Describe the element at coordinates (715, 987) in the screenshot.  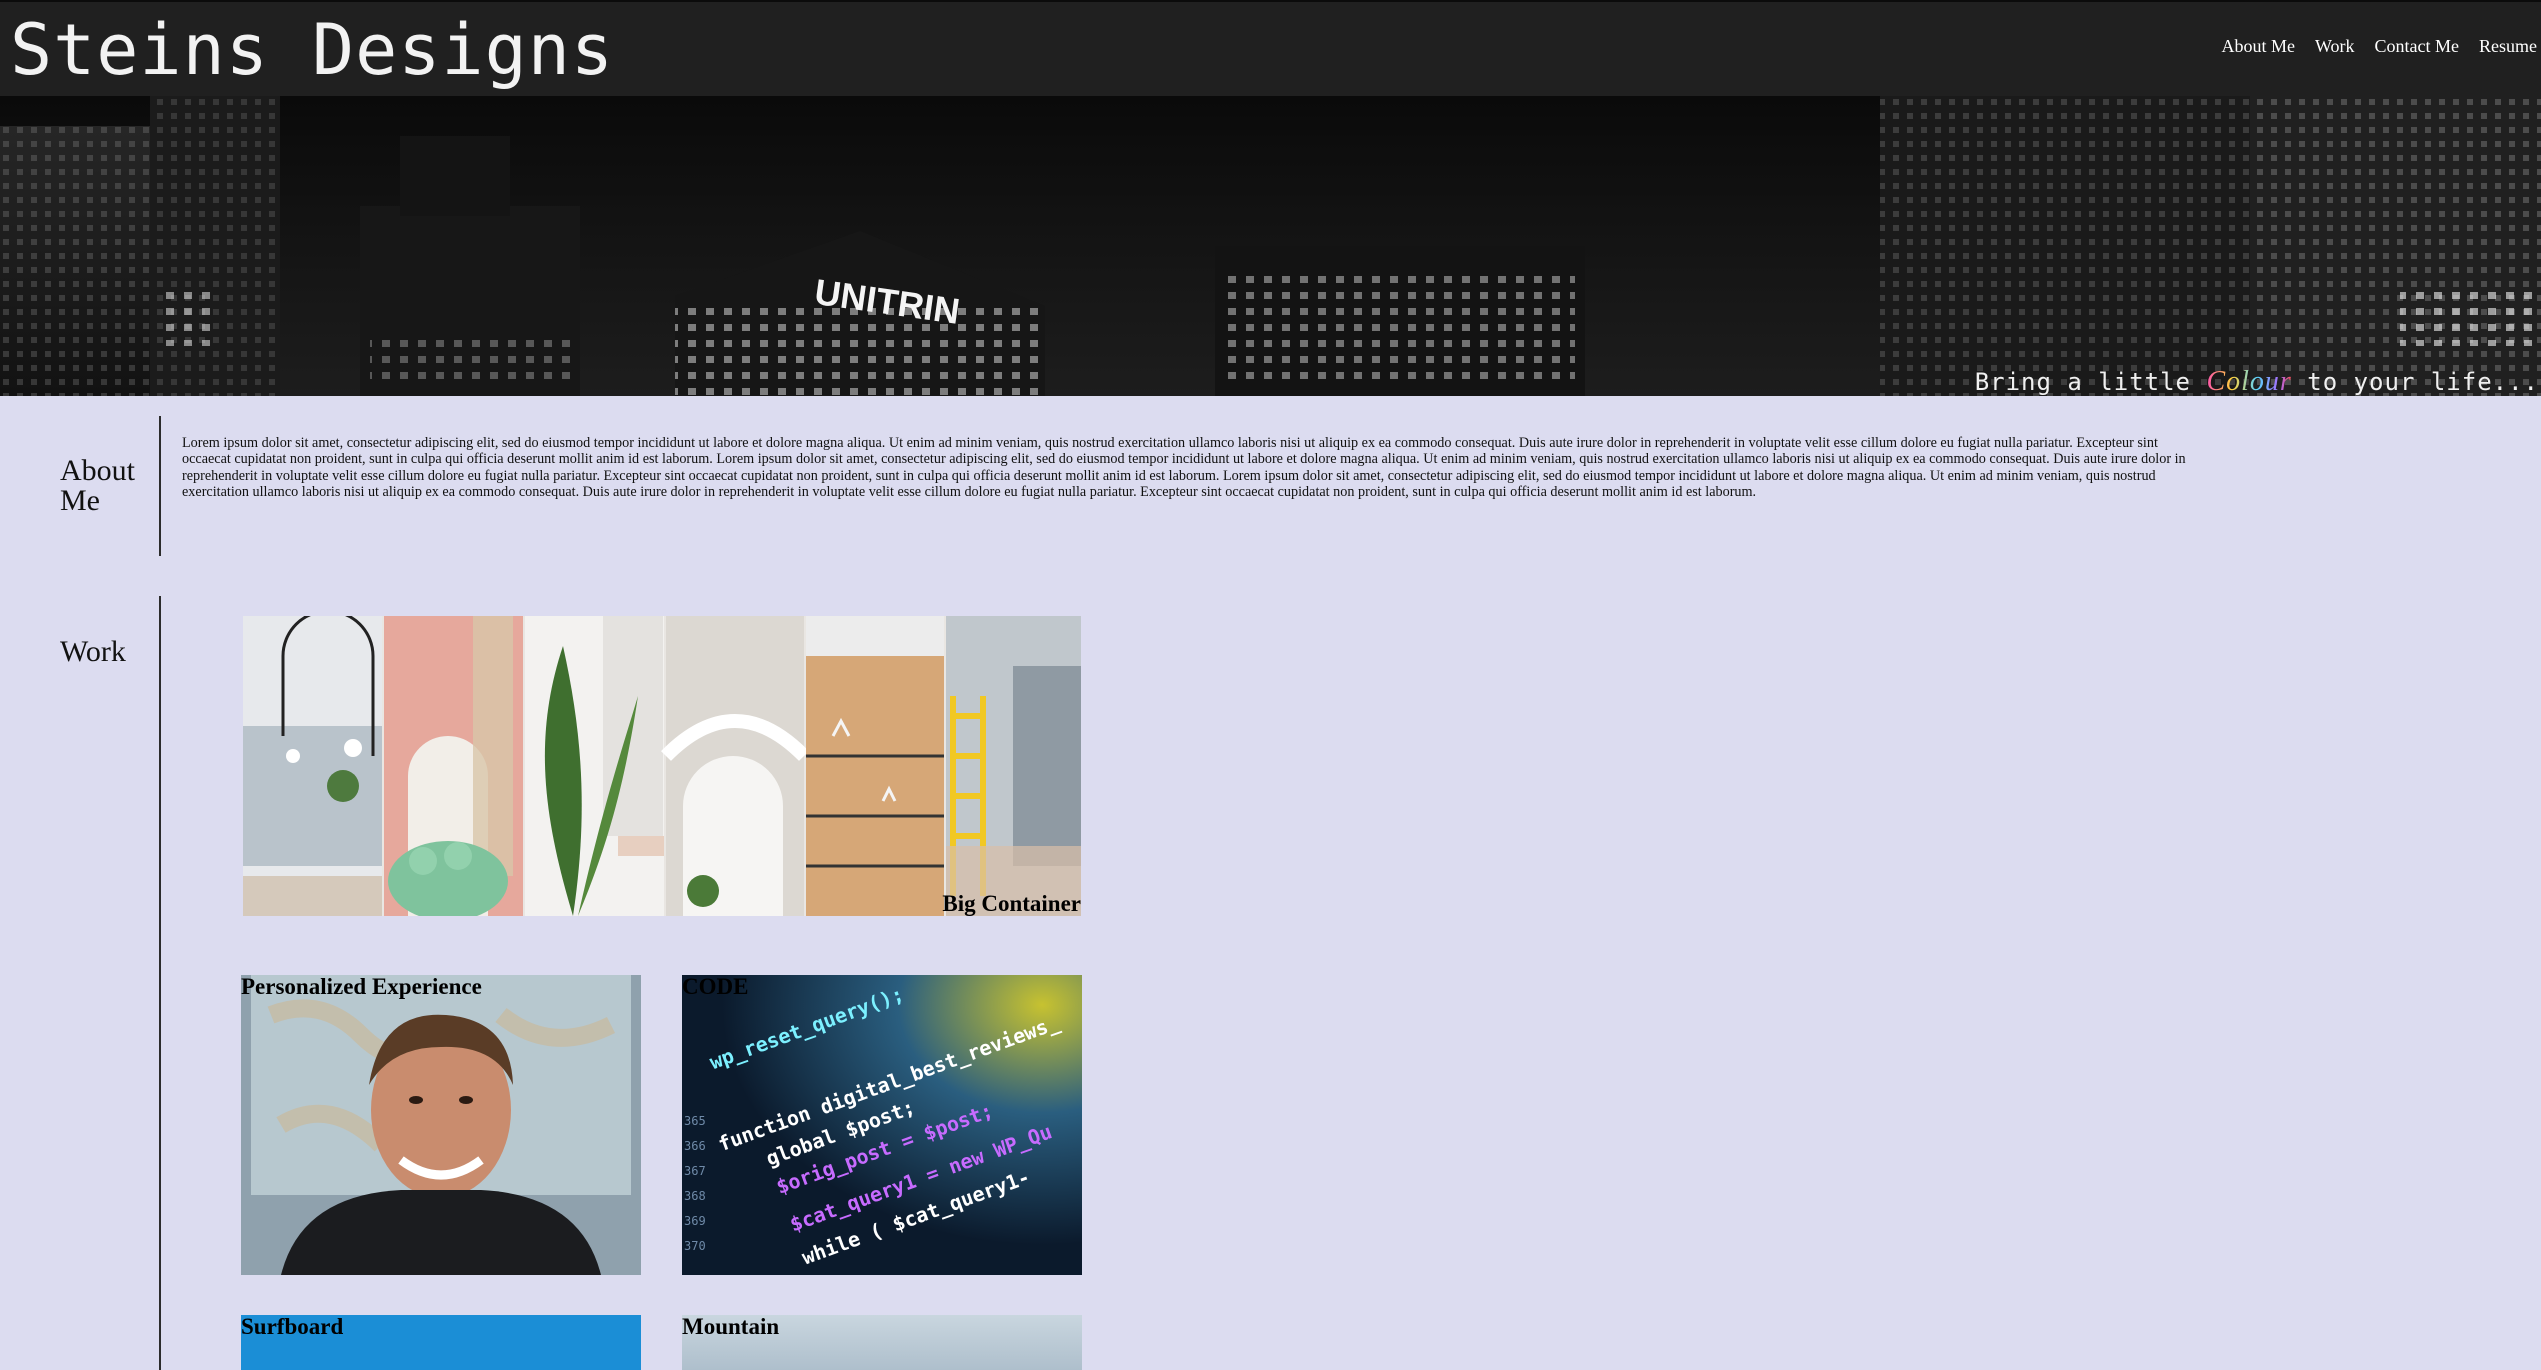
I see `code-title: CODE` at that location.